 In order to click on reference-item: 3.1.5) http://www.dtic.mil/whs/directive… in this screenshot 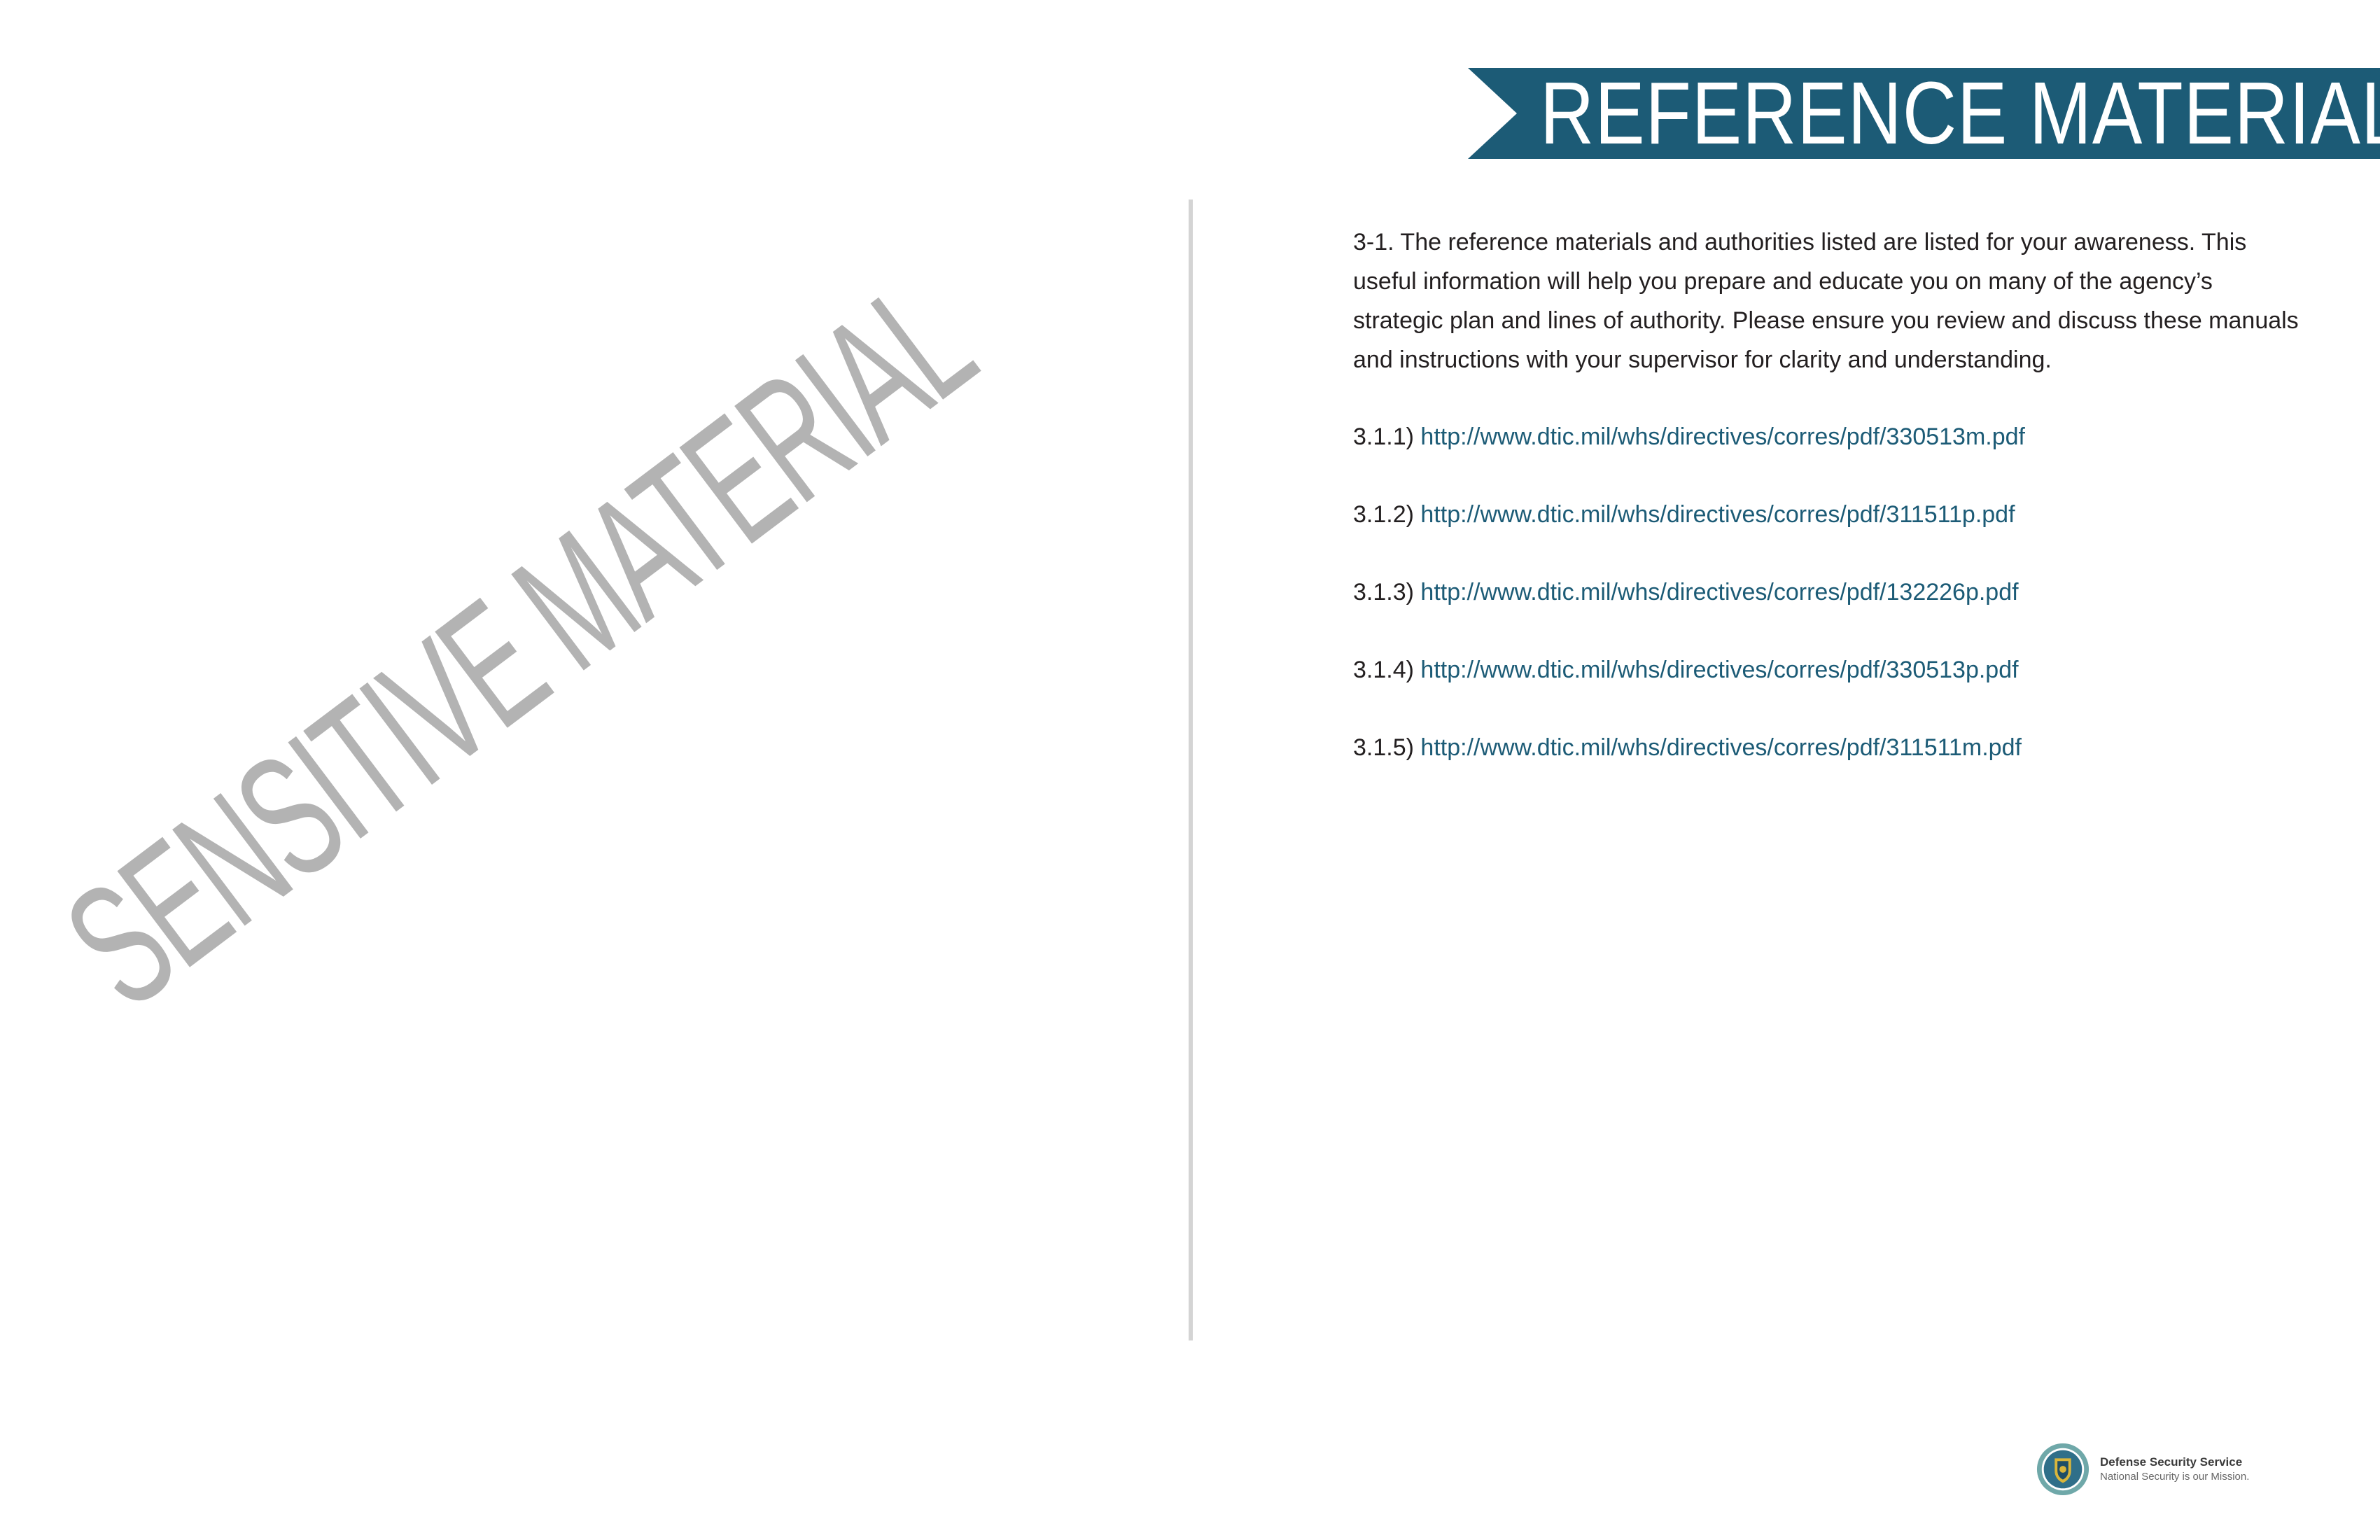, I will do `click(1829, 747)`.